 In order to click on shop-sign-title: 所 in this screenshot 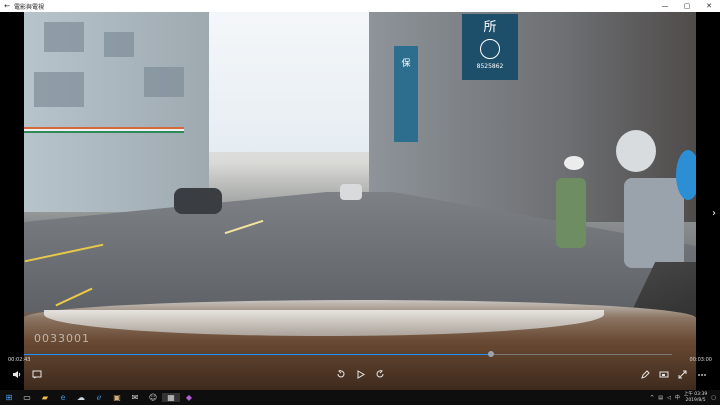, I will do `click(490, 27)`.